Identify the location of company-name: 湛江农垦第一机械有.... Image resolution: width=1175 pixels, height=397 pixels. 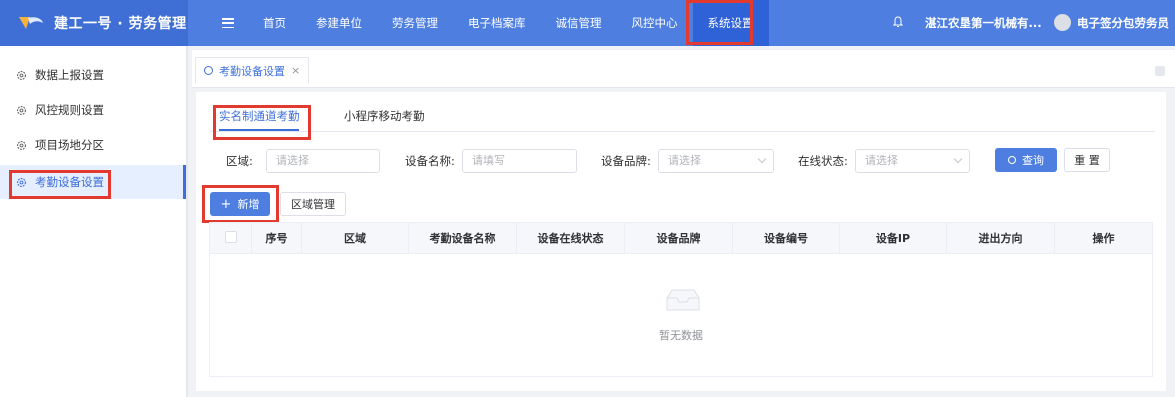
(983, 23).